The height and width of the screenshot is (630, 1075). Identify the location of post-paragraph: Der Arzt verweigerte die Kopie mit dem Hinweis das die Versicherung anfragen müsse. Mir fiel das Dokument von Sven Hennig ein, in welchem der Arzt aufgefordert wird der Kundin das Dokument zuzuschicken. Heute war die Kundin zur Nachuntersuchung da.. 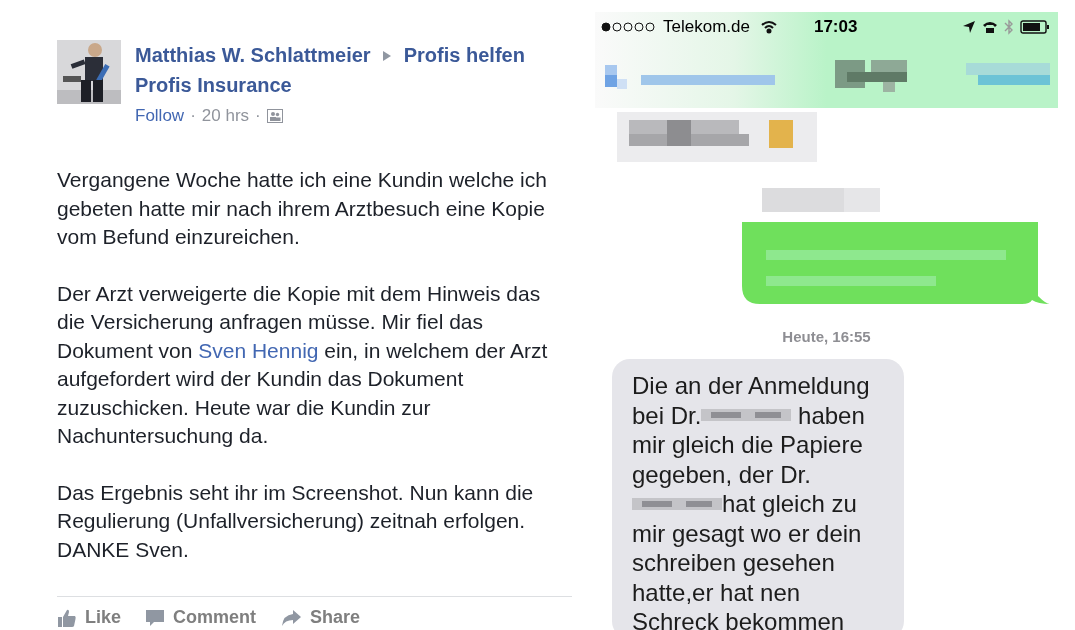
(303, 364).